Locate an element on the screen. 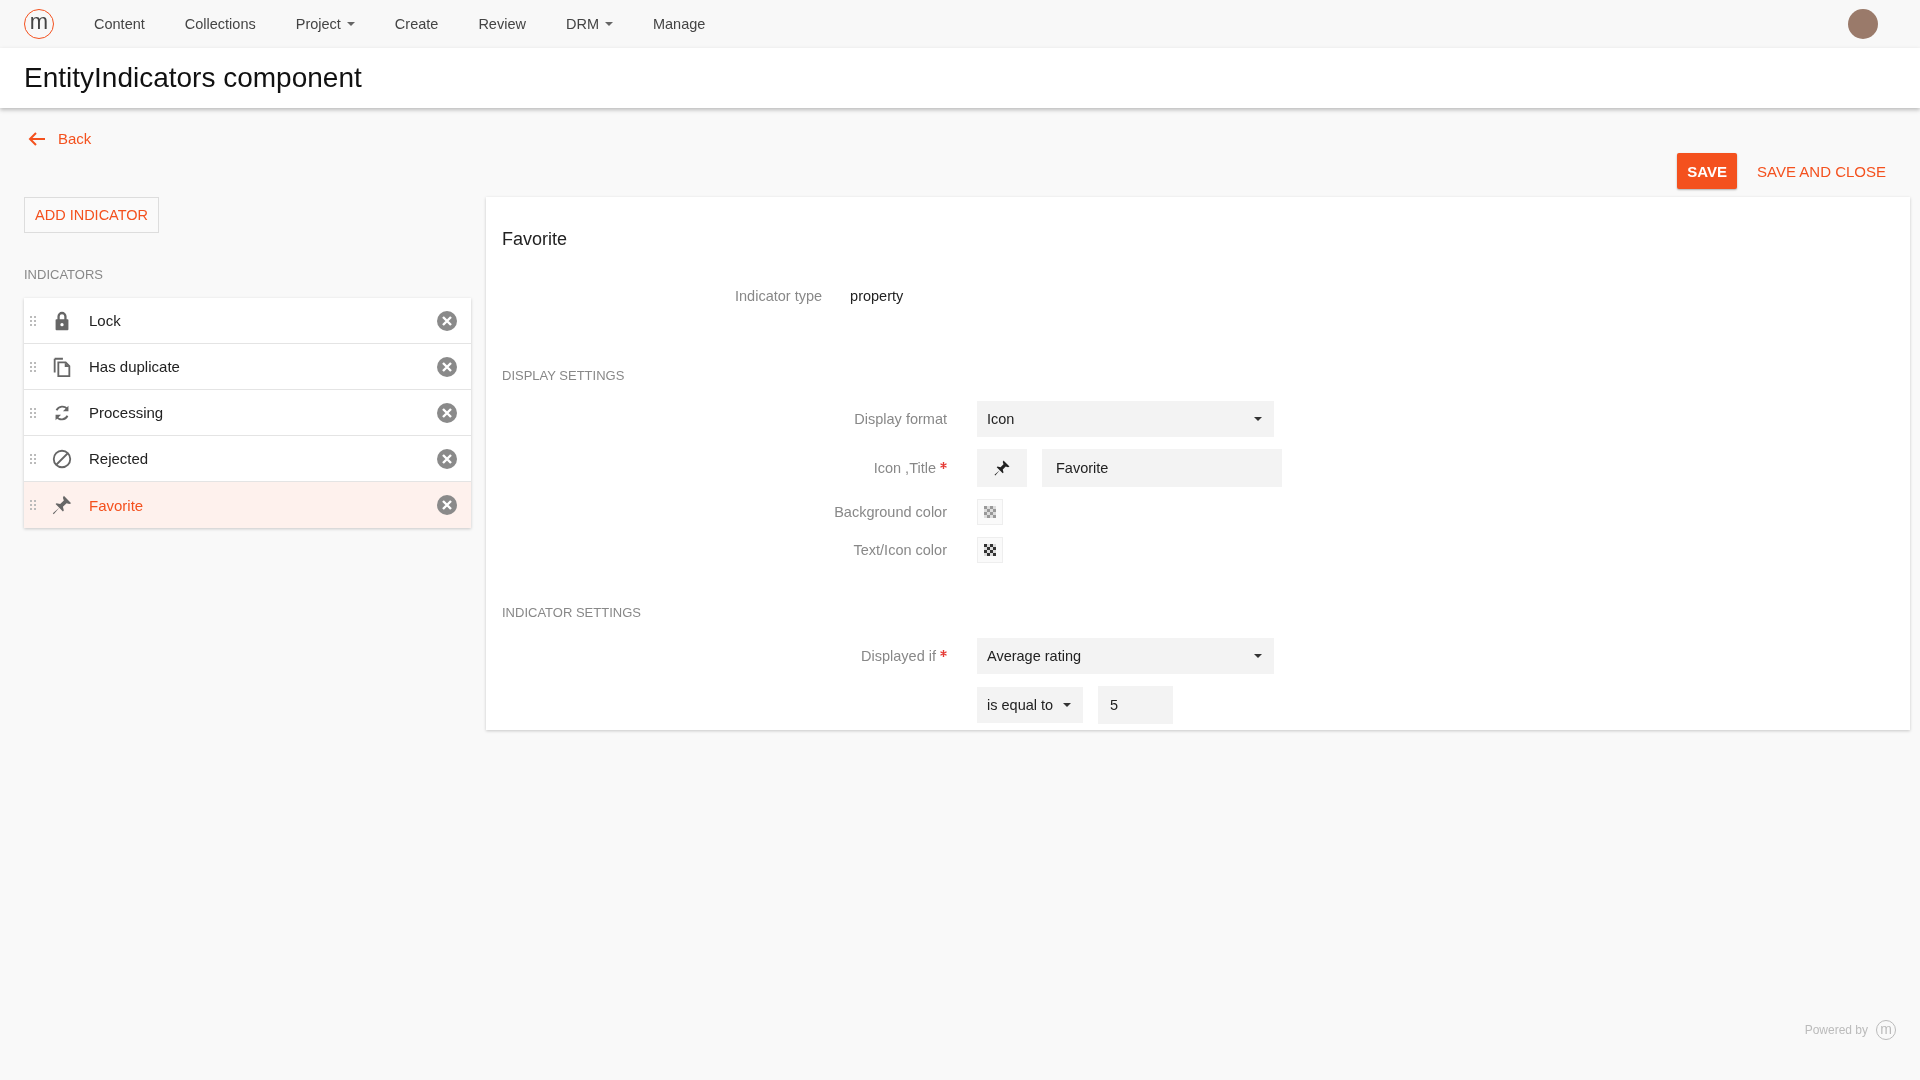 The image size is (1920, 1080). indicator-label: Favorite is located at coordinates (117, 505).